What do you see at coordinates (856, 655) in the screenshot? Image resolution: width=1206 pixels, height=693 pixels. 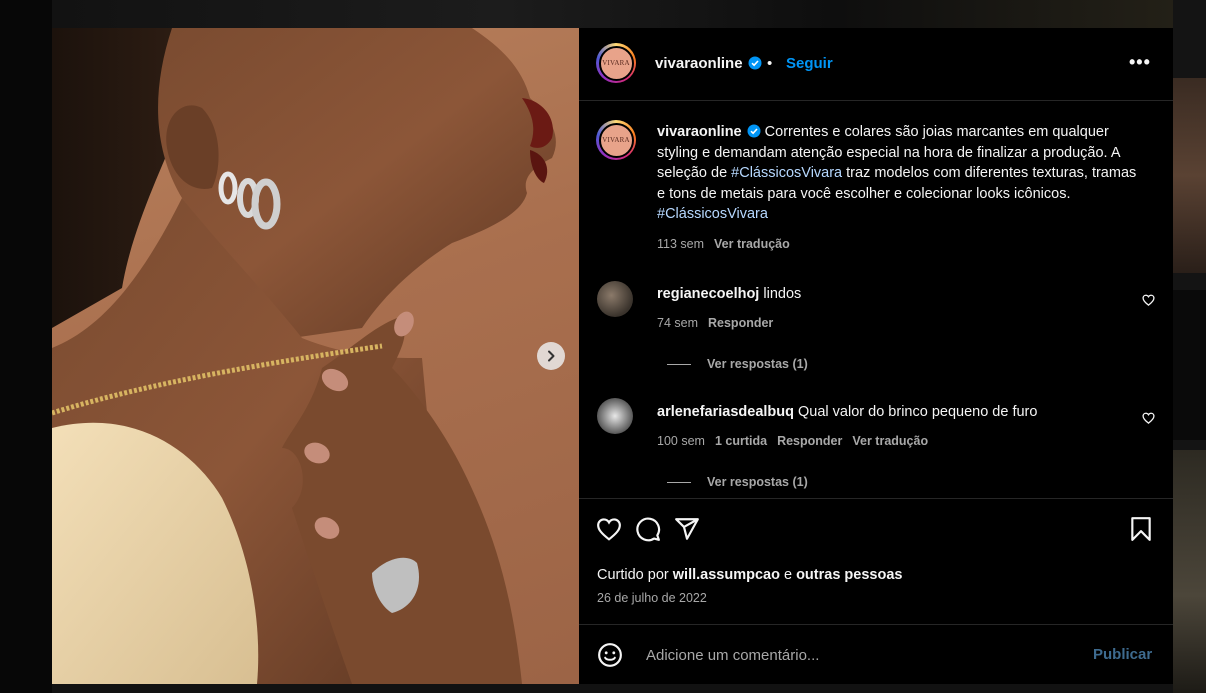 I see `comment-input` at bounding box center [856, 655].